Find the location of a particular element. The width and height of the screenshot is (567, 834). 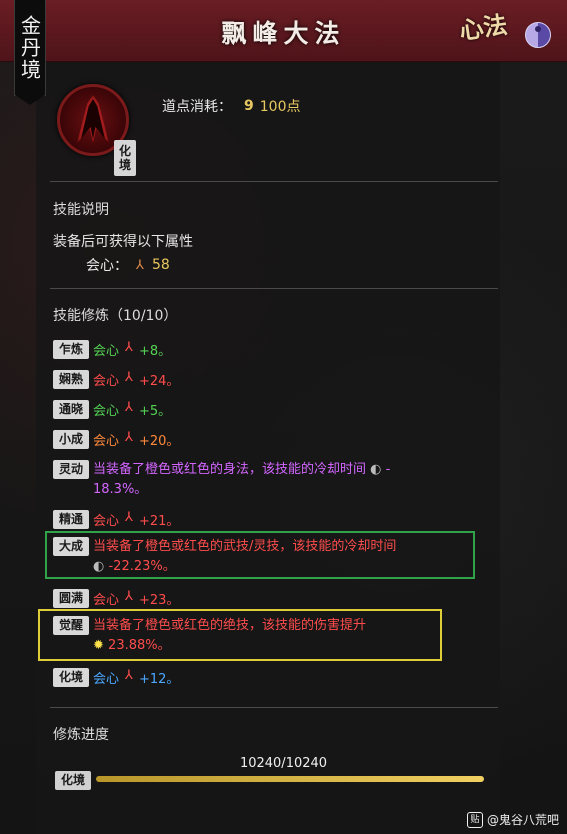

row-value: +12。 is located at coordinates (159, 679).